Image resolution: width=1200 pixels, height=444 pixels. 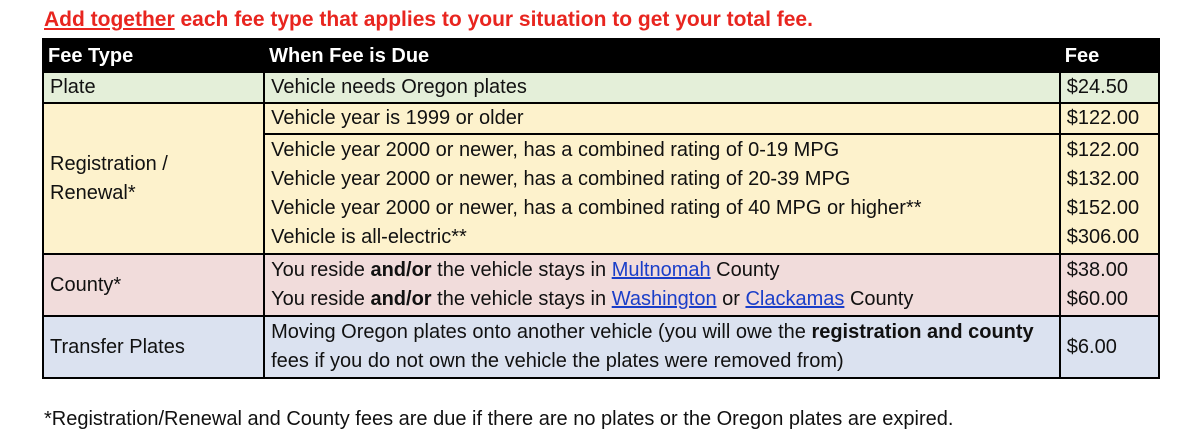 What do you see at coordinates (922, 332) in the screenshot?
I see `transfer-bold: registration and county` at bounding box center [922, 332].